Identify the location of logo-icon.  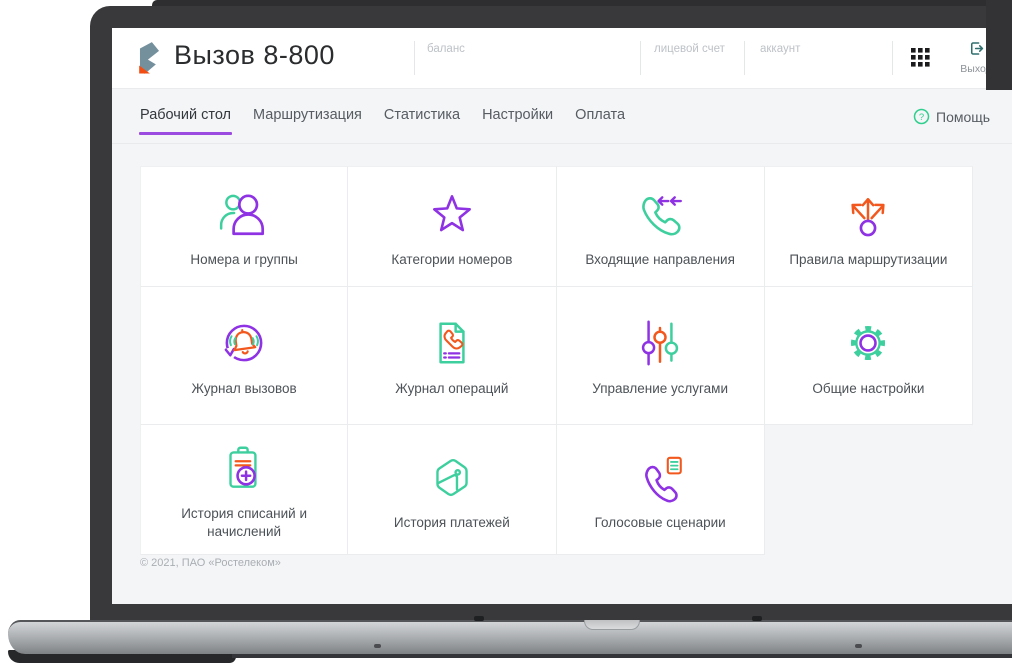
(149, 58).